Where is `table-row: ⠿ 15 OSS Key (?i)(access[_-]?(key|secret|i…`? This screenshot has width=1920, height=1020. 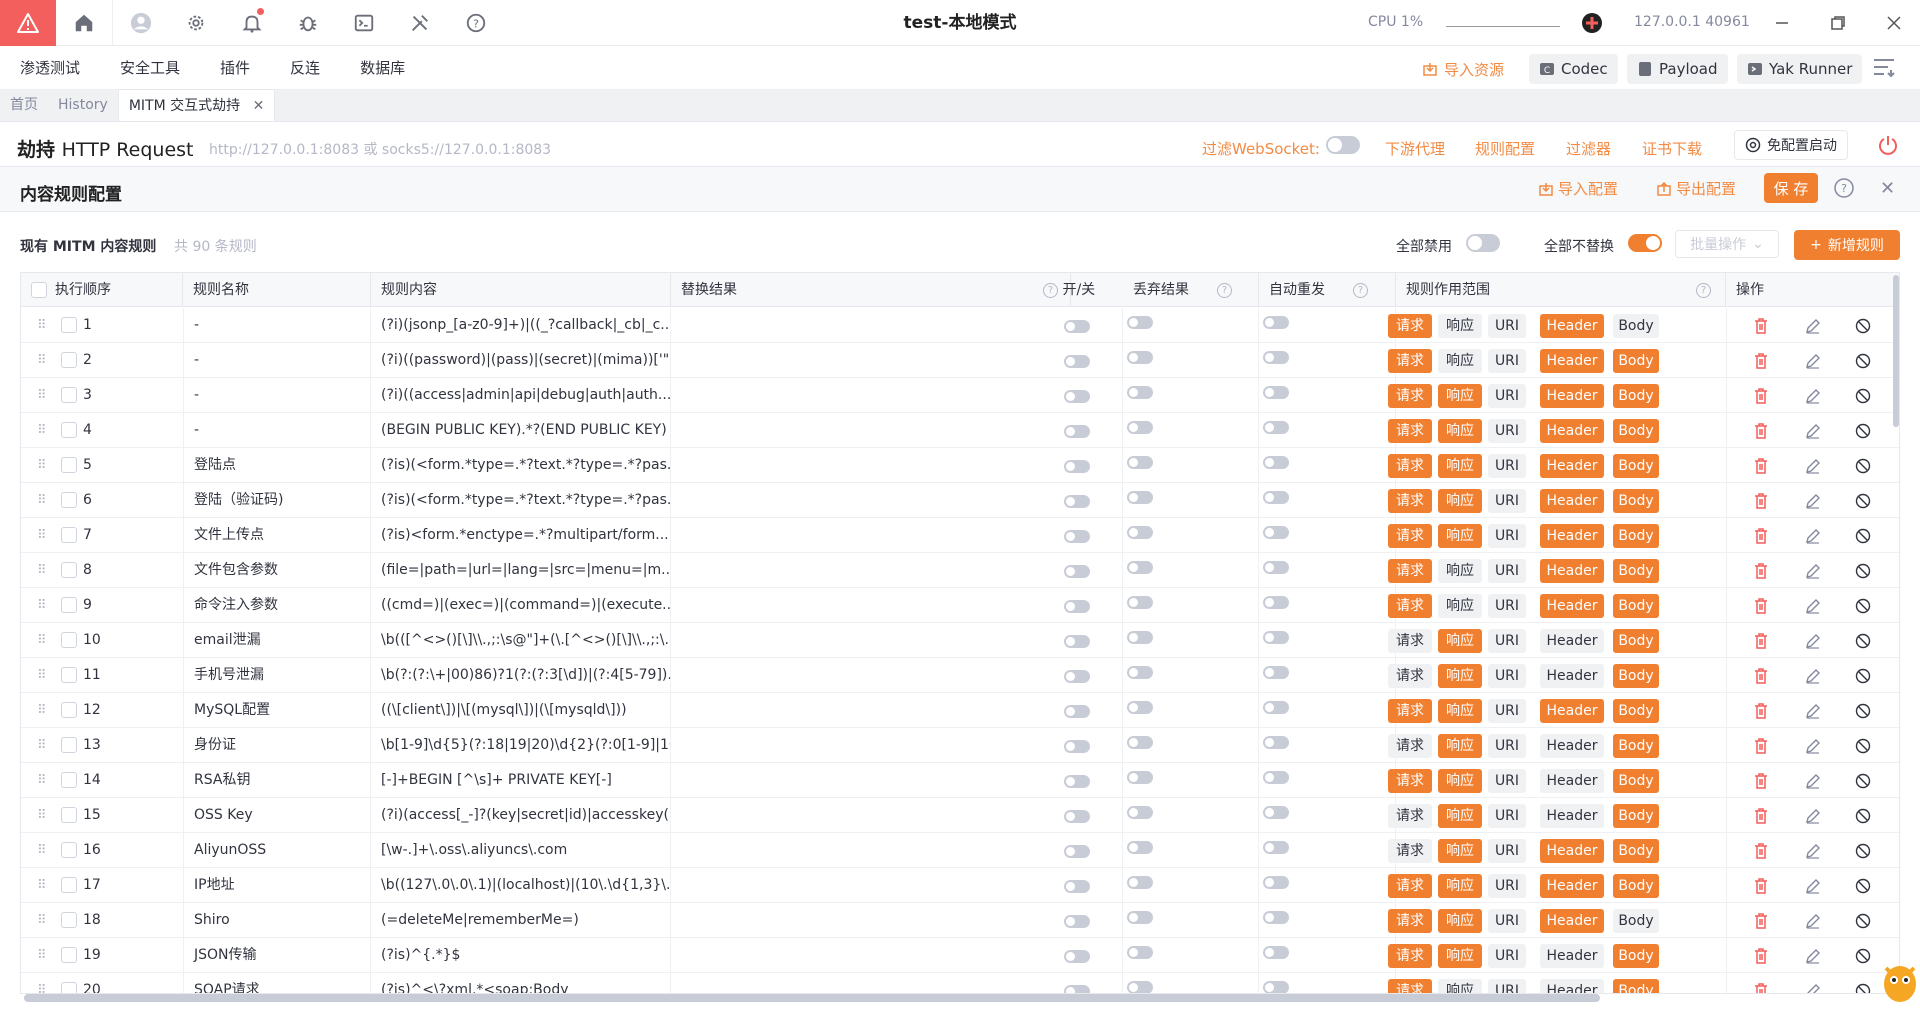
table-row: ⠿ 15 OSS Key (?i)(access[_-]?(key|secret|i… is located at coordinates (960, 815).